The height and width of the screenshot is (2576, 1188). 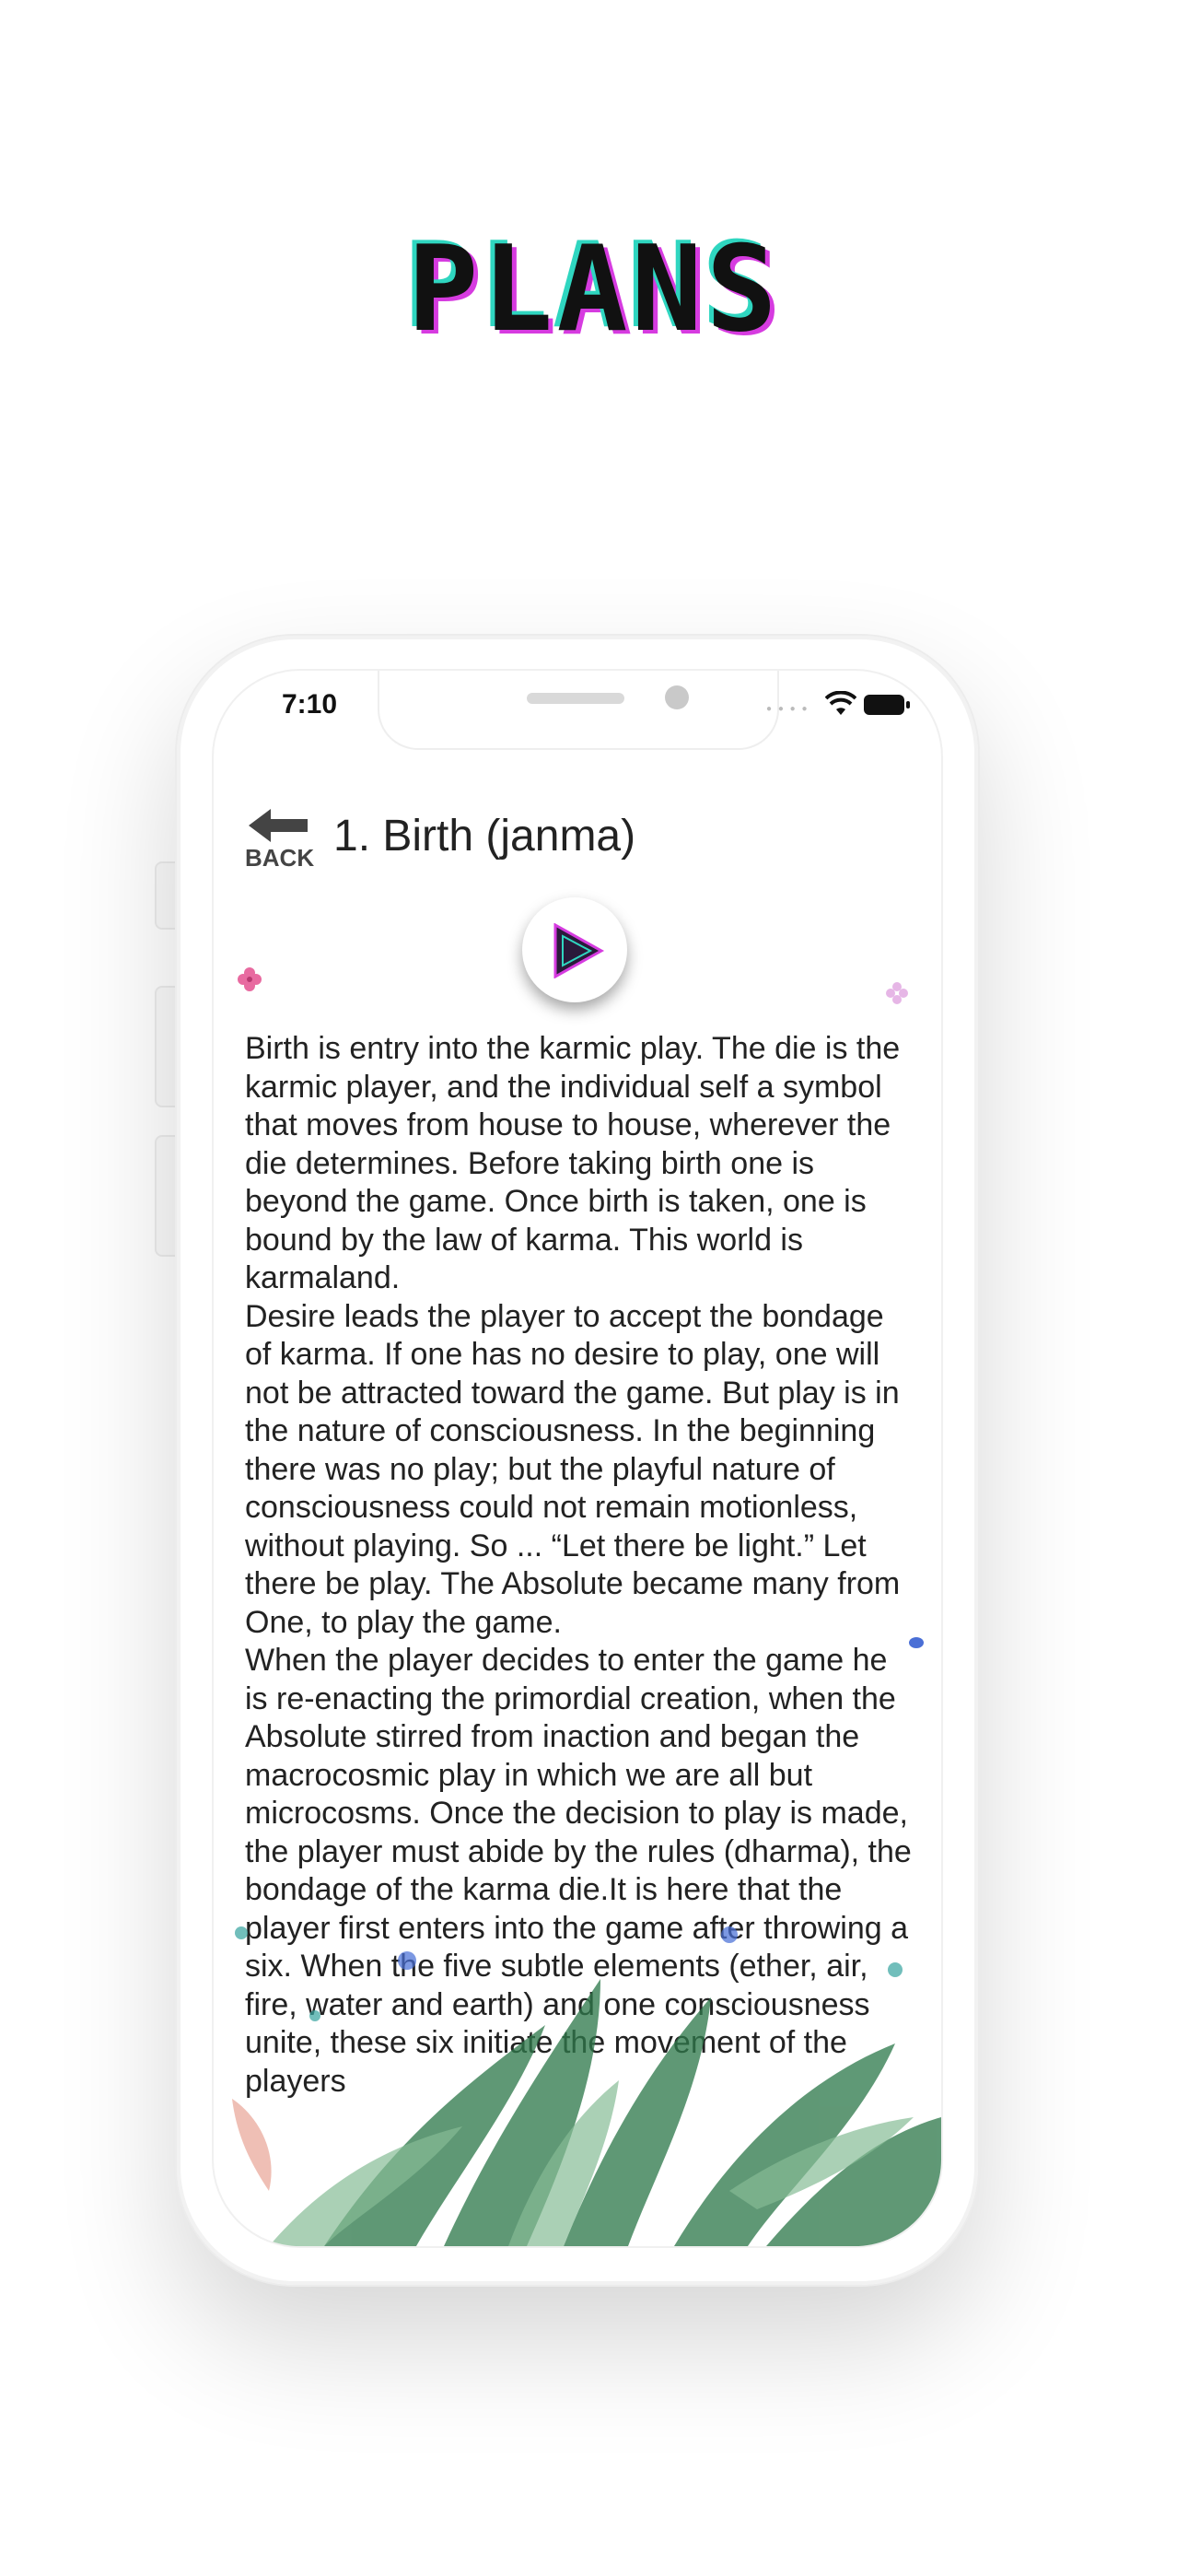 I want to click on status-time: 7:10, so click(x=310, y=704).